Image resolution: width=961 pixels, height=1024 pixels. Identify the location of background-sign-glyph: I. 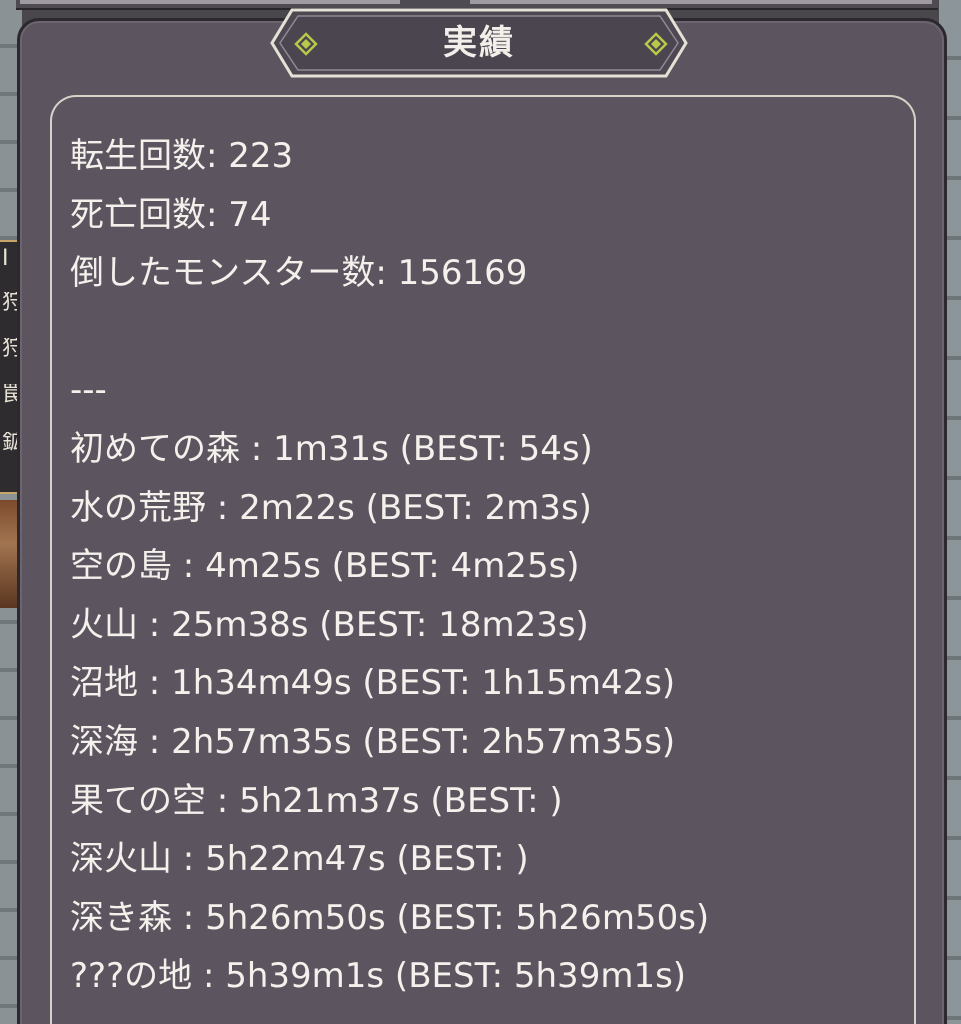
(5, 259).